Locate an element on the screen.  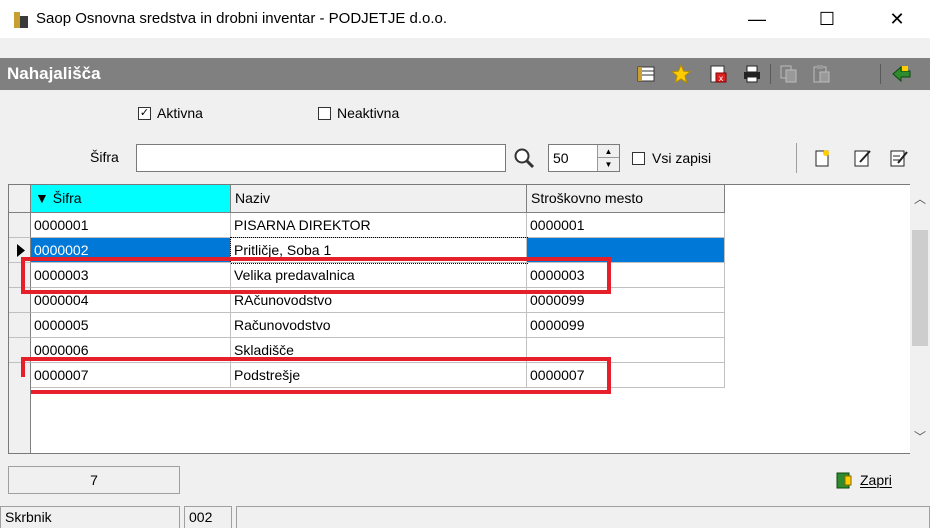
search-input is located at coordinates (321, 158).